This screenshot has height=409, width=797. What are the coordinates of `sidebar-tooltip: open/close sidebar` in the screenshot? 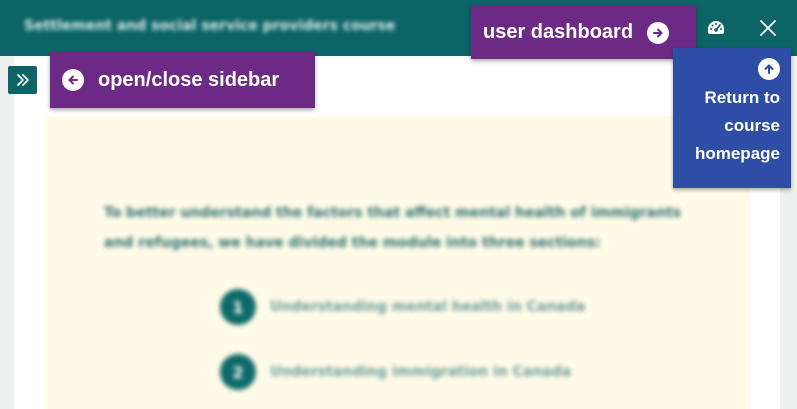 It's located at (182, 80).